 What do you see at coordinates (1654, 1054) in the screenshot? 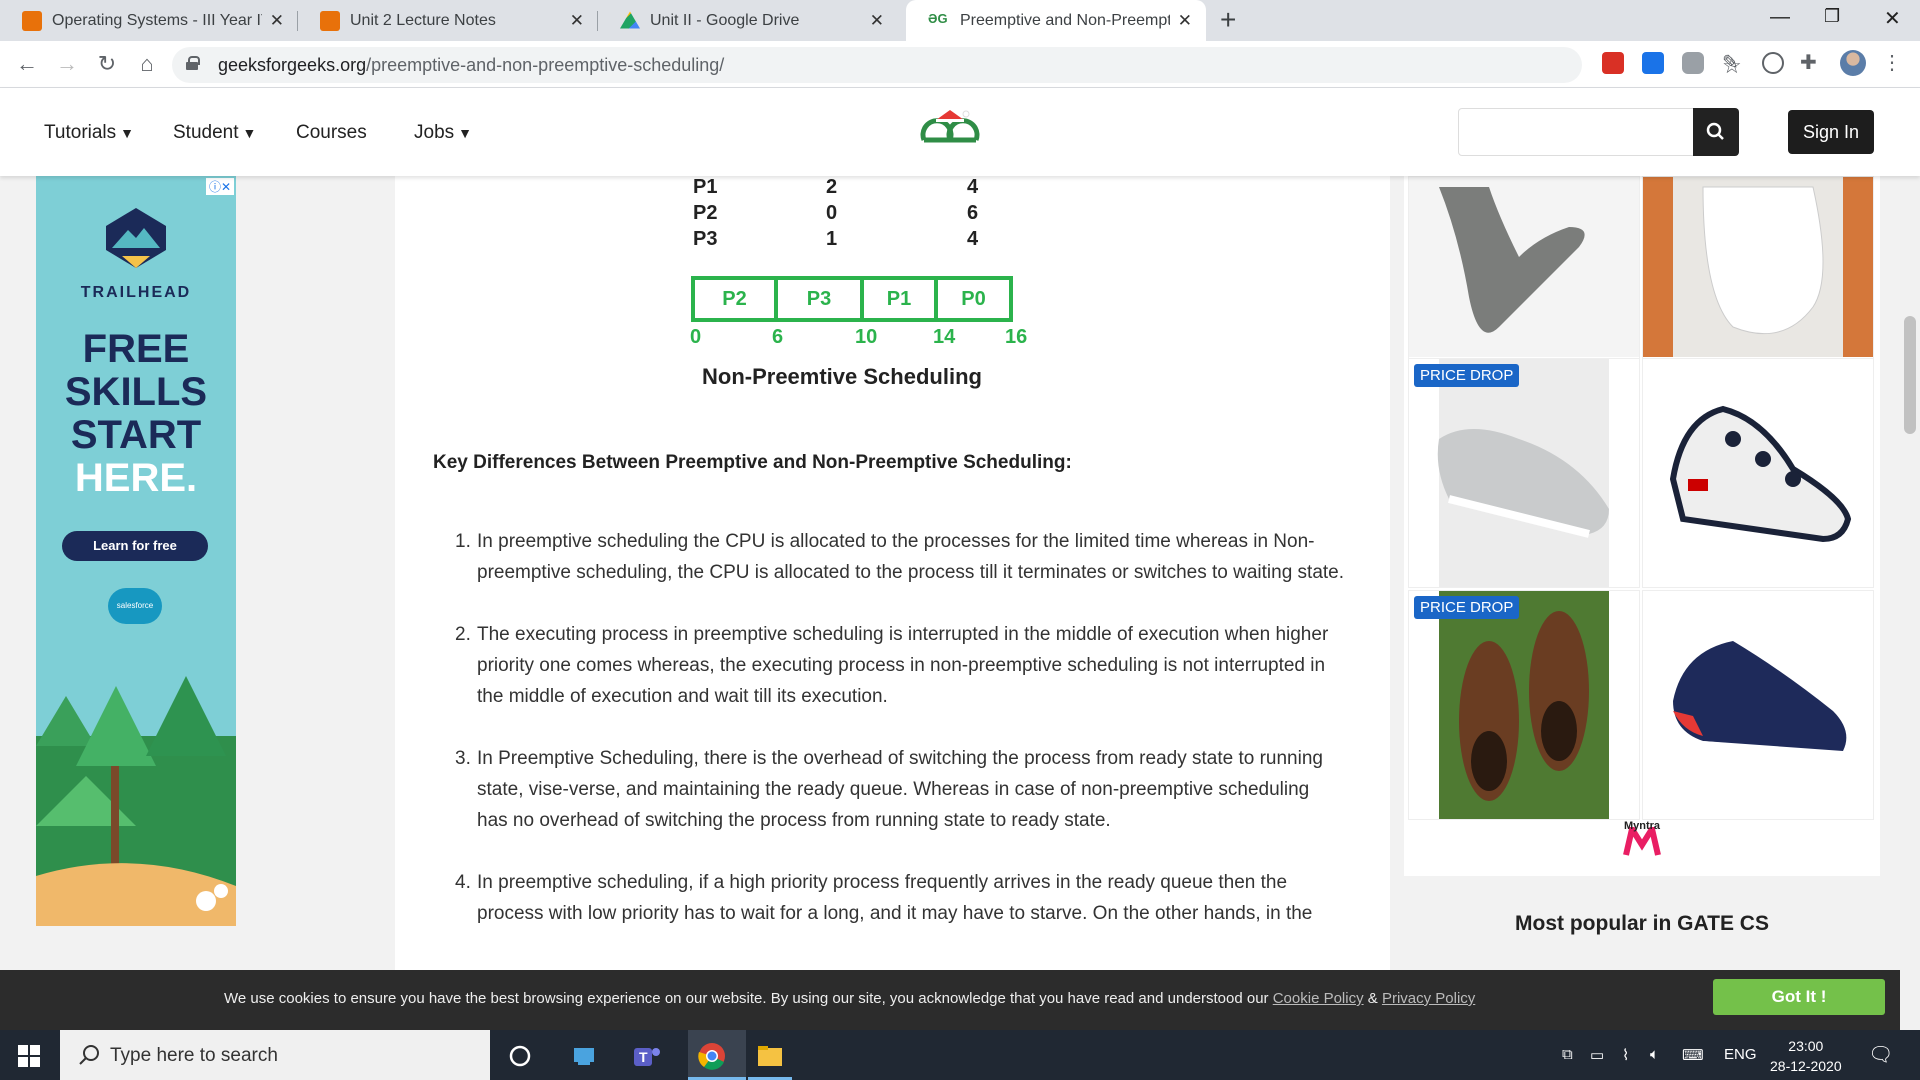
I see `volume-icon: 🔈︎` at bounding box center [1654, 1054].